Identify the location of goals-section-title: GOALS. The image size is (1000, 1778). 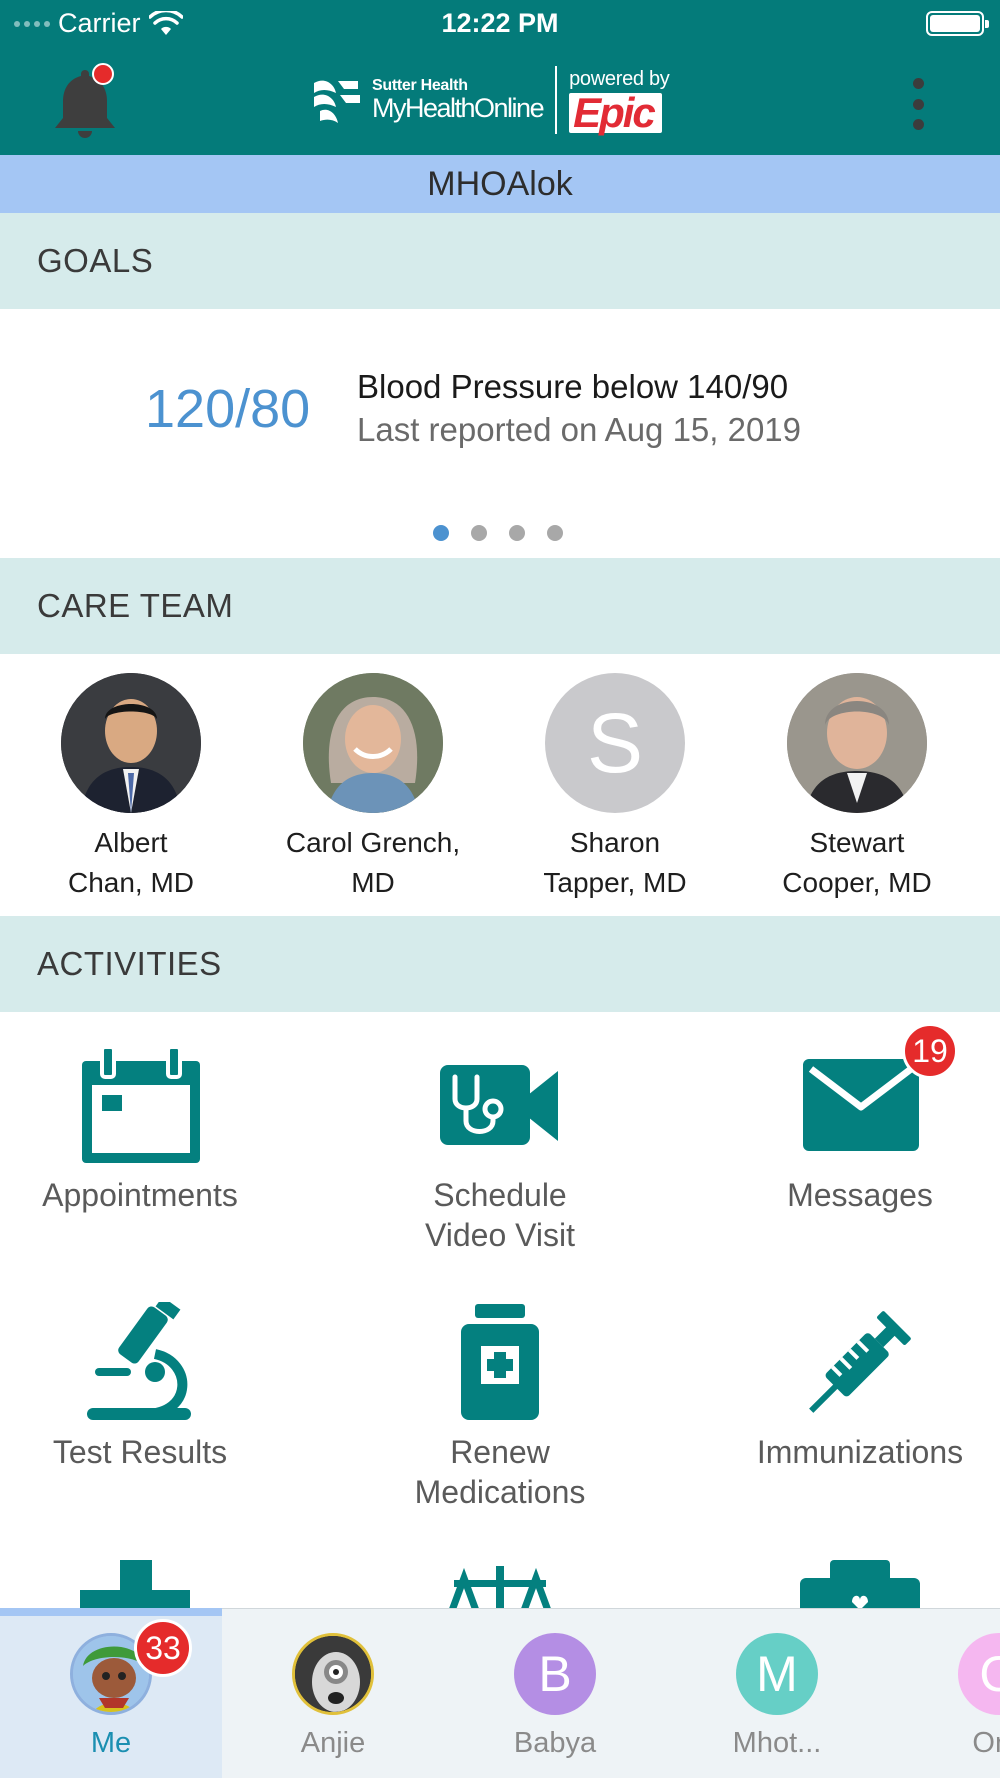
(500, 261).